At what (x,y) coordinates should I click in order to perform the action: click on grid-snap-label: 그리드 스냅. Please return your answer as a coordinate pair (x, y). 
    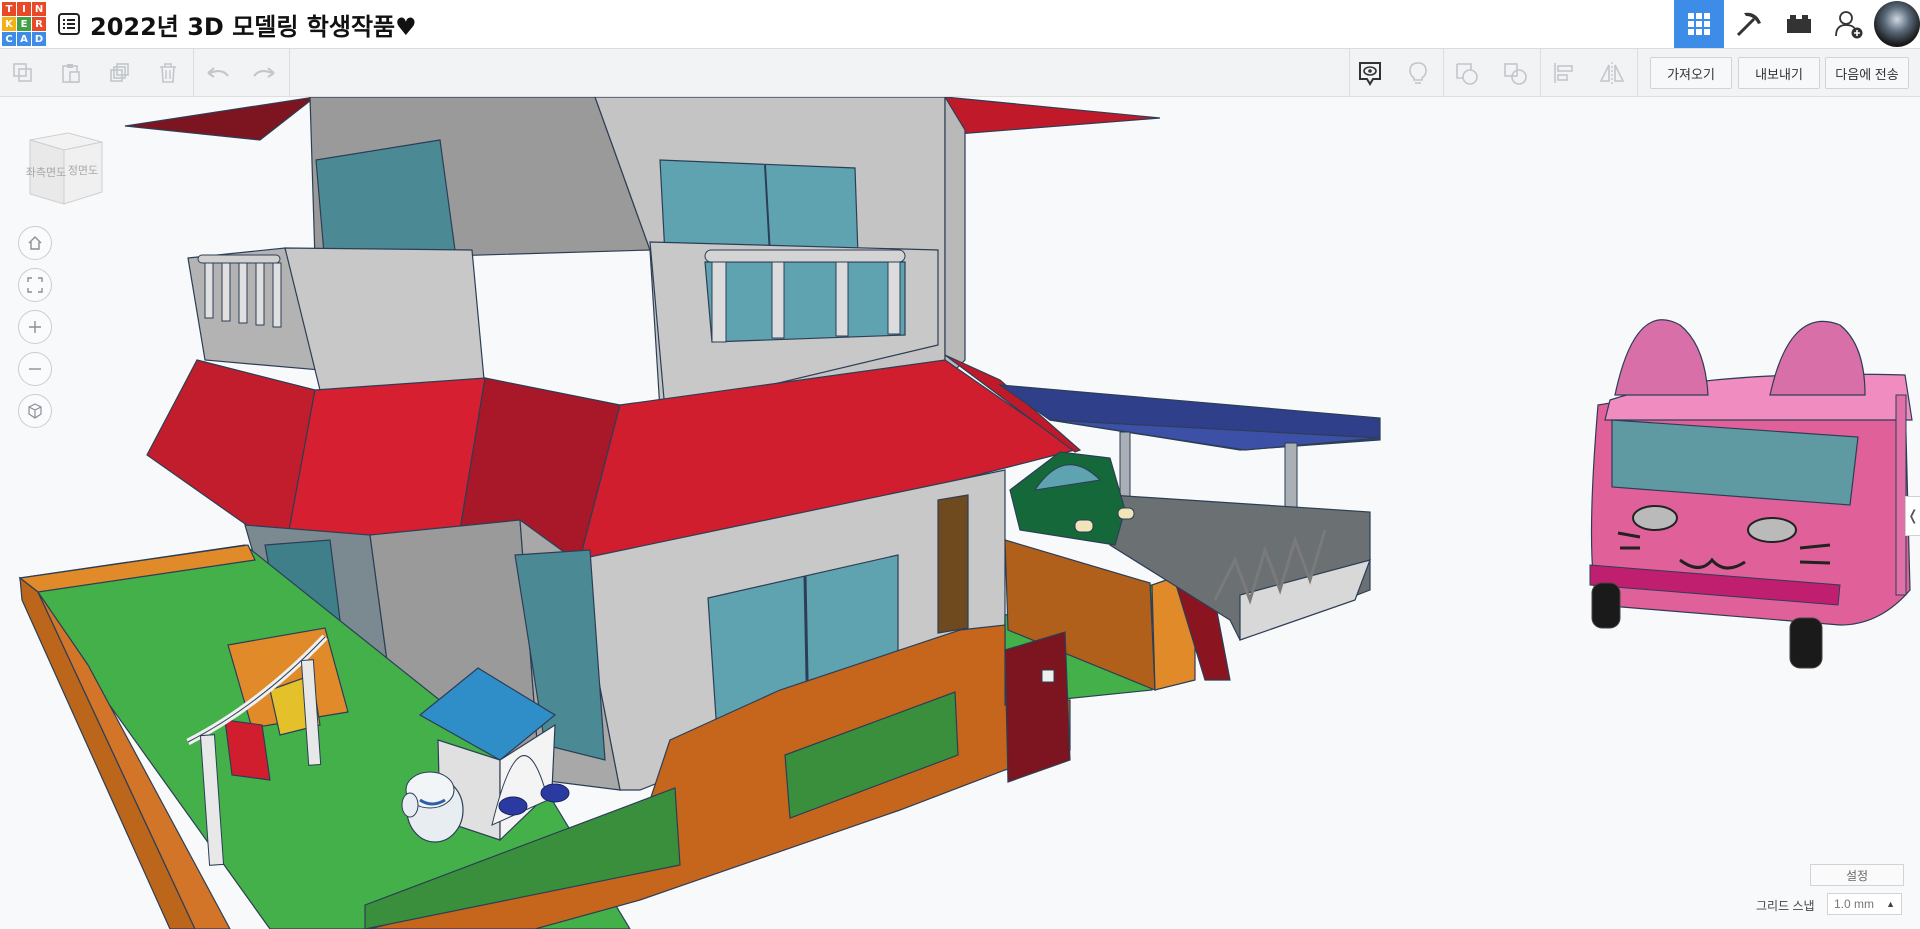
    Looking at the image, I should click on (1785, 906).